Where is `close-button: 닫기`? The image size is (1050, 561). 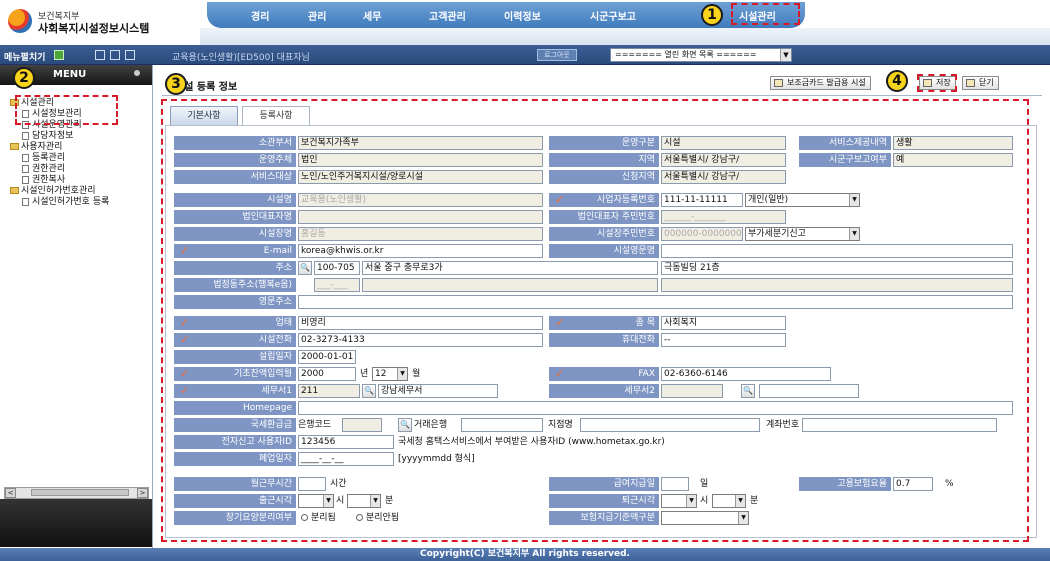
close-button: 닫기 is located at coordinates (980, 83).